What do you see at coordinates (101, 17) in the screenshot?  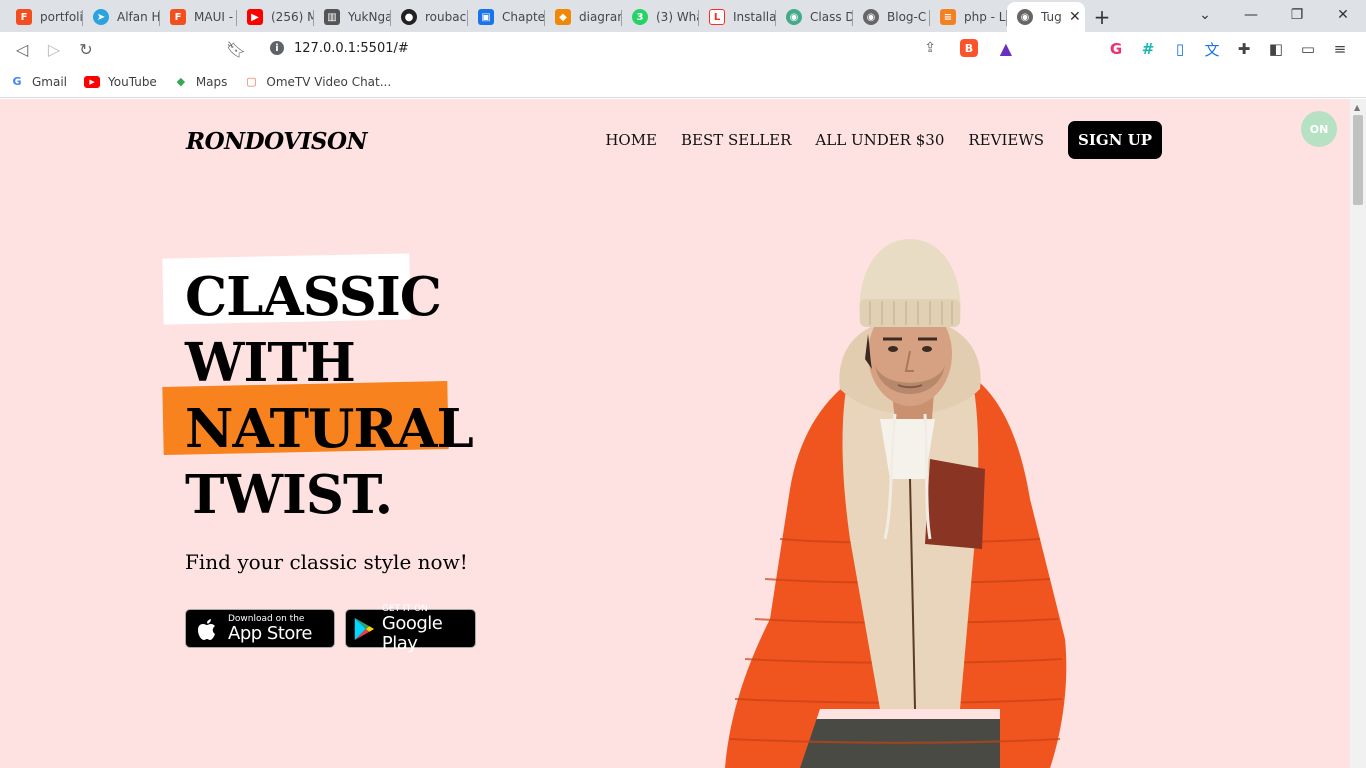 I see `telegram-icon: ➤` at bounding box center [101, 17].